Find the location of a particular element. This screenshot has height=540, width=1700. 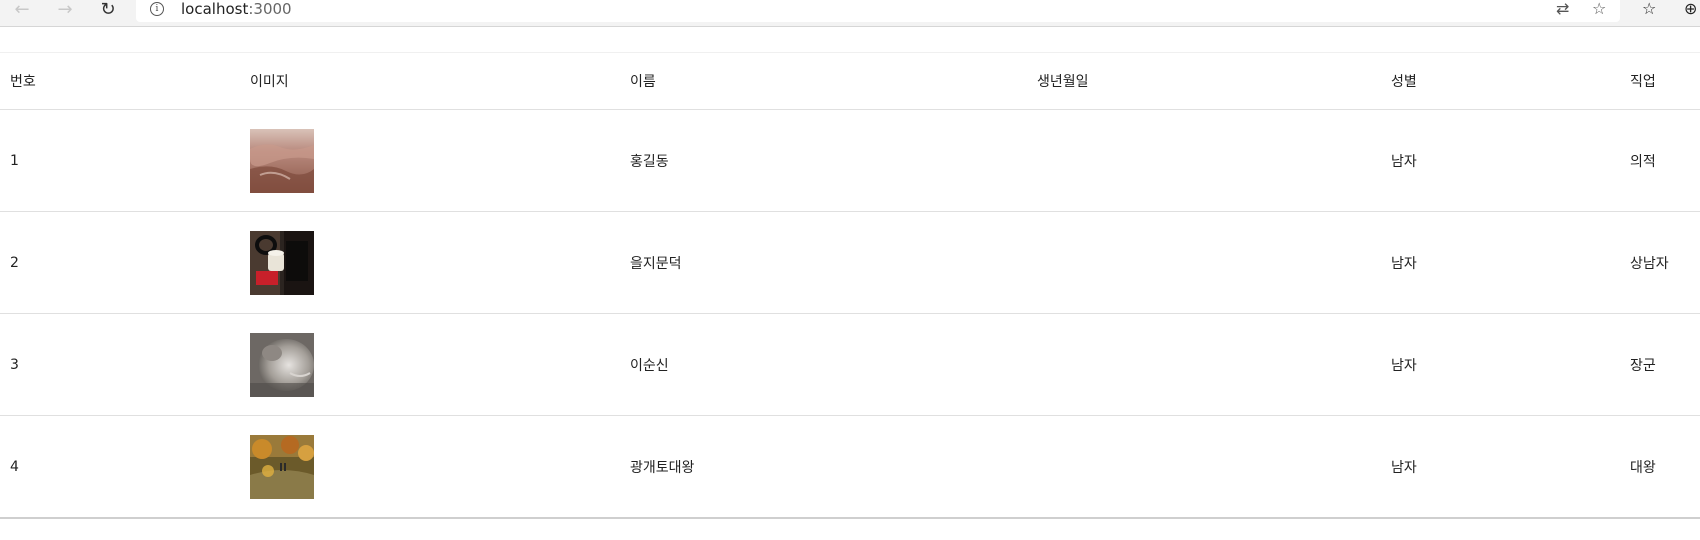

favorites-icon: ☆ is located at coordinates (1649, 9).